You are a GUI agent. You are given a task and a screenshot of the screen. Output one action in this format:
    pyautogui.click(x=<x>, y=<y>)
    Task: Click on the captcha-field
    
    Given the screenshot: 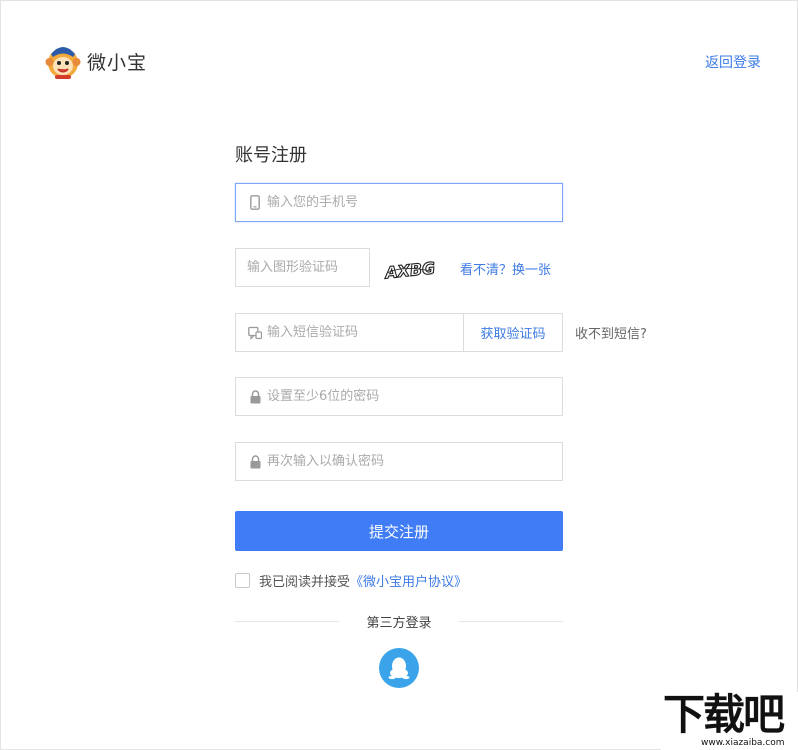 What is the action you would take?
    pyautogui.click(x=302, y=267)
    